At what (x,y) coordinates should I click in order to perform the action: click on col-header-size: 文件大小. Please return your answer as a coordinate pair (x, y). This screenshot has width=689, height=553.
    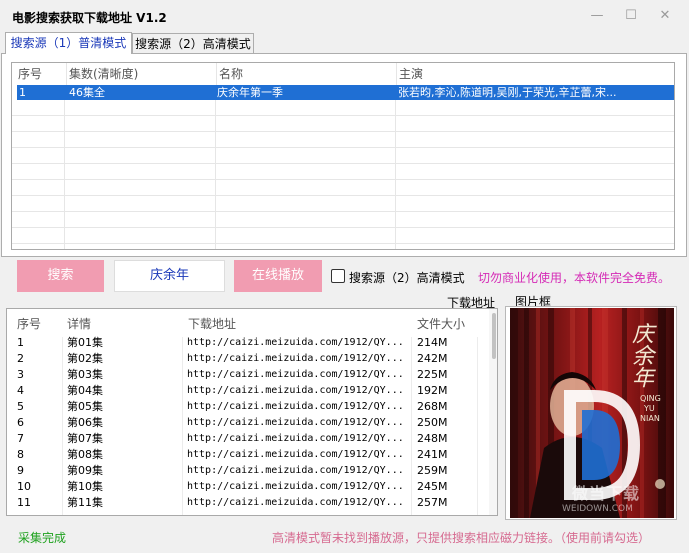
    Looking at the image, I should click on (441, 324).